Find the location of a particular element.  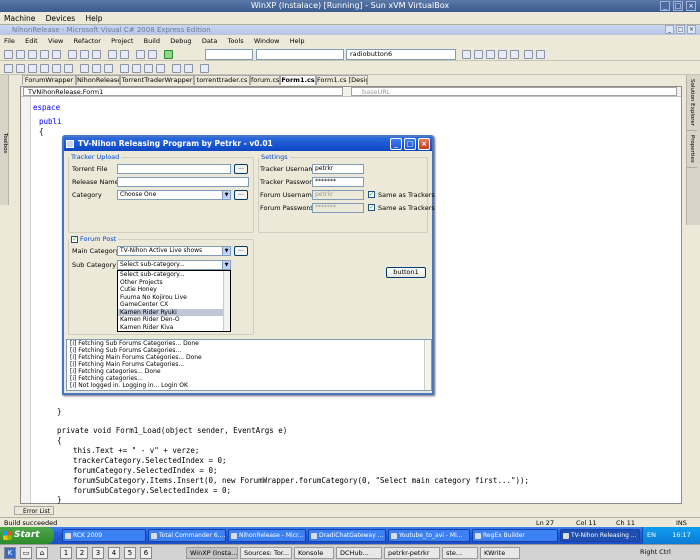

member-dropdown: baseURL is located at coordinates (514, 91).